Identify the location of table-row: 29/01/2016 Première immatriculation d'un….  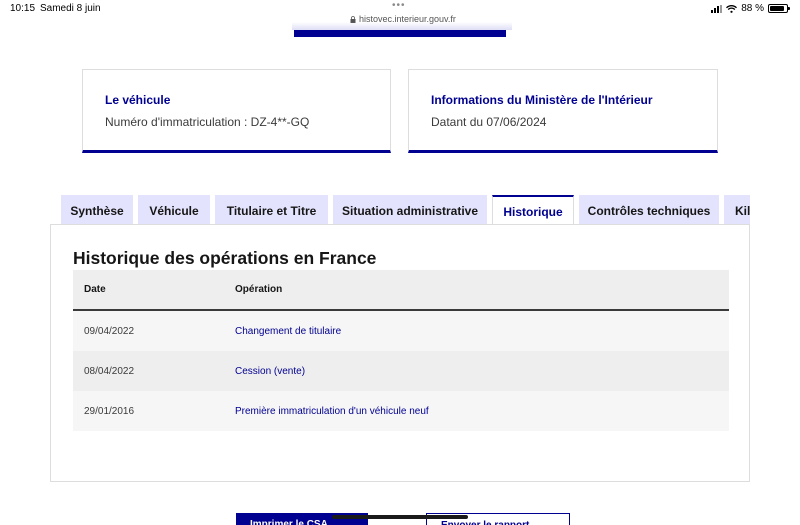
(401, 411).